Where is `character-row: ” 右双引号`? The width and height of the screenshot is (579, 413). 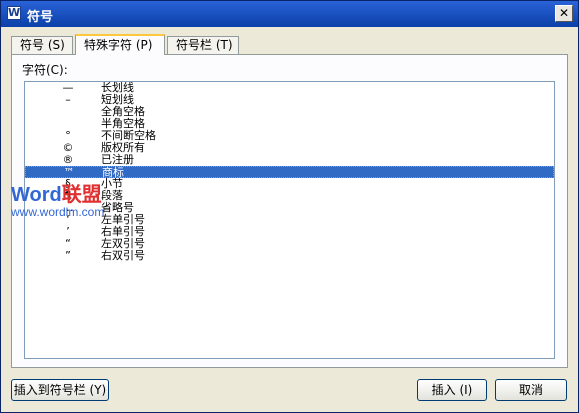
character-row: ” 右双引号 is located at coordinates (289, 256).